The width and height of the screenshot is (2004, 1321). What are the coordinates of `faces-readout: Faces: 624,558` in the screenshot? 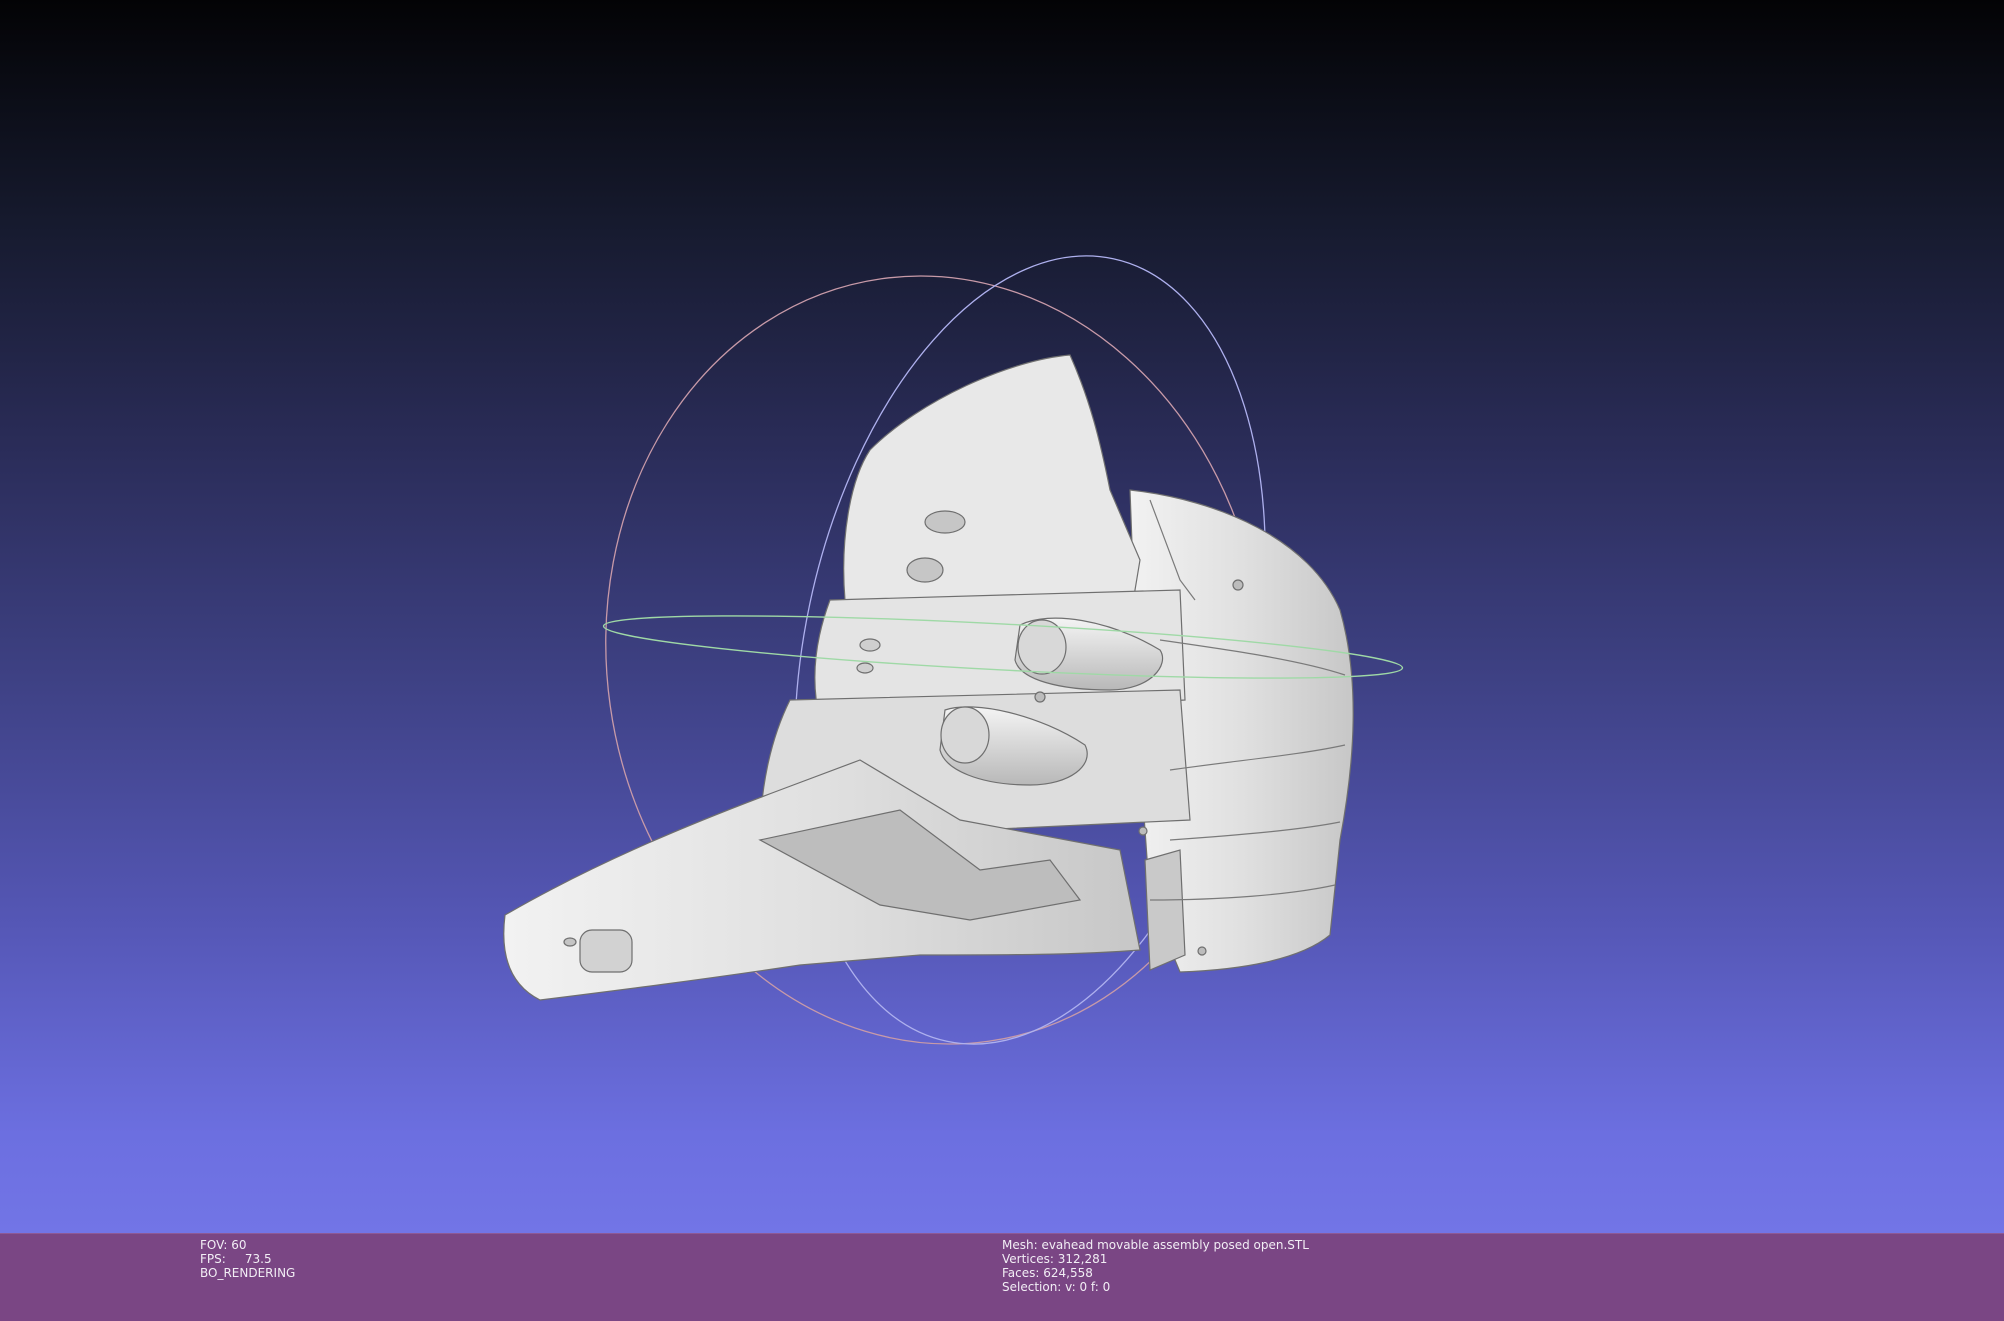 It's located at (1047, 1273).